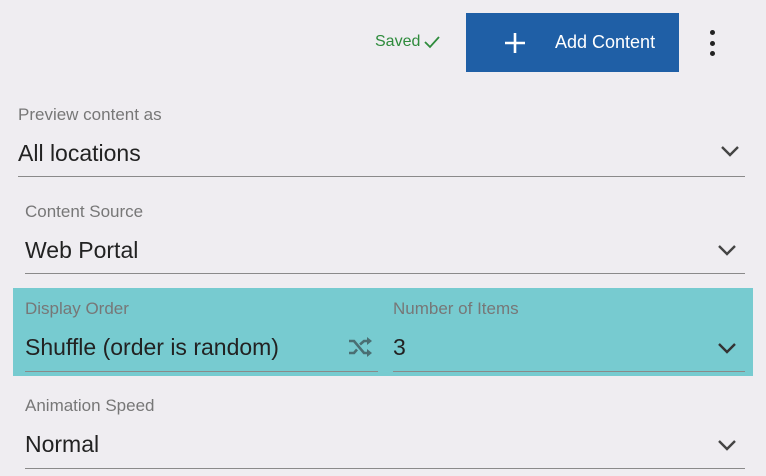  What do you see at coordinates (456, 308) in the screenshot?
I see `number-of-items-label: Number of Items` at bounding box center [456, 308].